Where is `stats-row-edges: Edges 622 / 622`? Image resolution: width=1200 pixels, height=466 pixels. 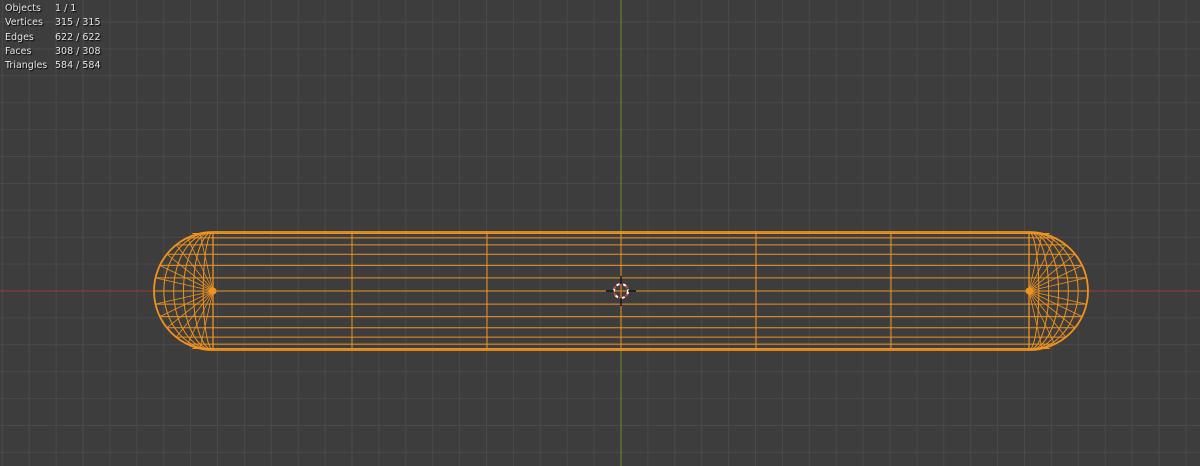 stats-row-edges: Edges 622 / 622 is located at coordinates (53, 38).